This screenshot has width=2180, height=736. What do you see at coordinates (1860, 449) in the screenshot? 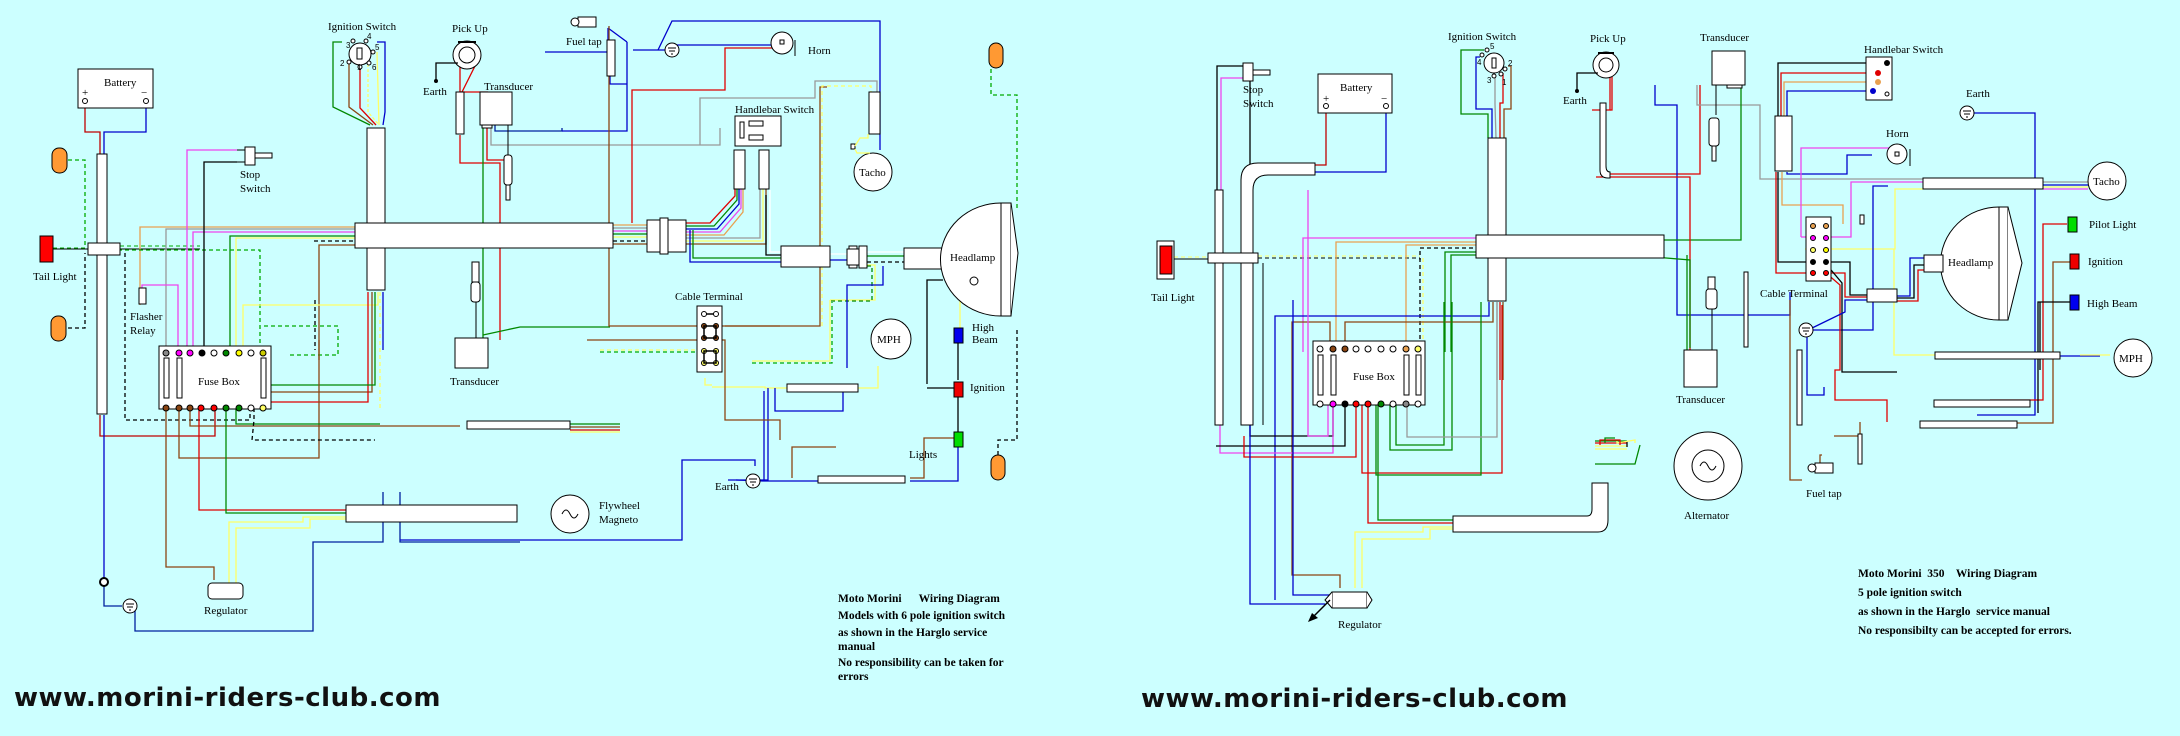
I see `right-tube-fueltap` at bounding box center [1860, 449].